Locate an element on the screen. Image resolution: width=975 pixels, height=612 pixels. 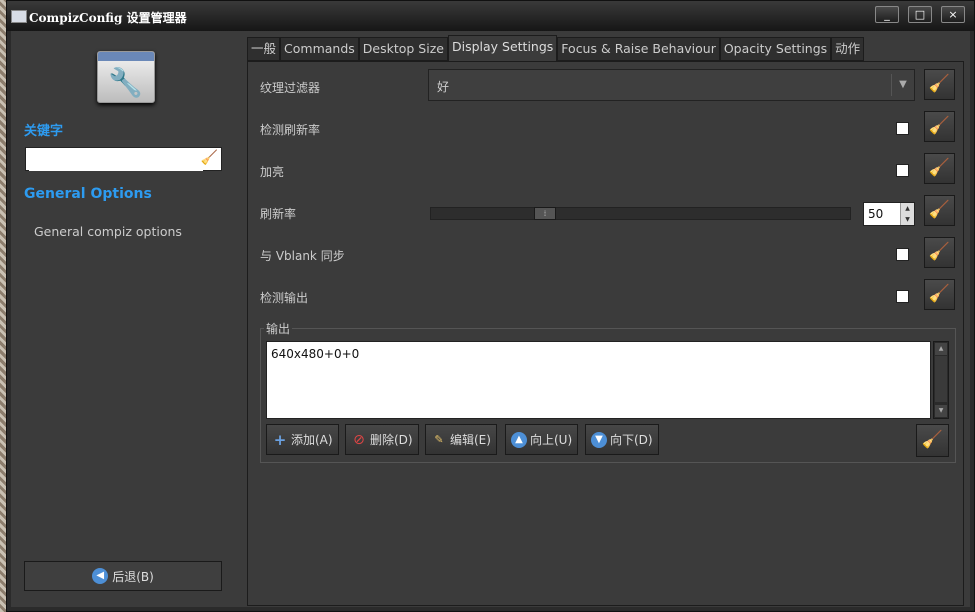
app-icon is located at coordinates (19, 16).